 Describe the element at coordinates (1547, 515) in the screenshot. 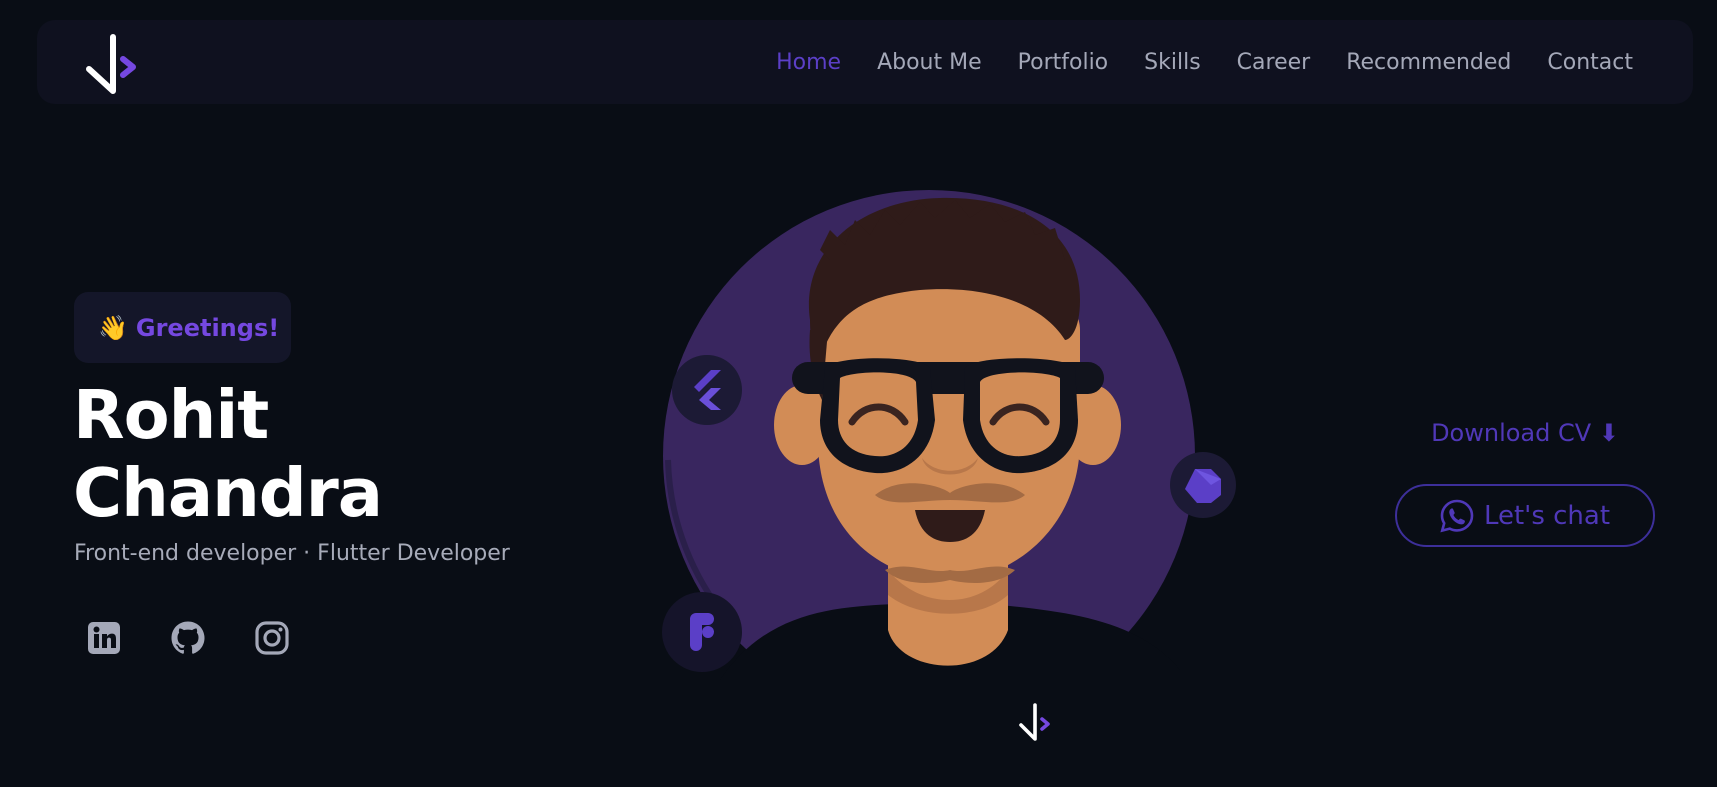

I see `lets-chat-label: Let's chat` at that location.